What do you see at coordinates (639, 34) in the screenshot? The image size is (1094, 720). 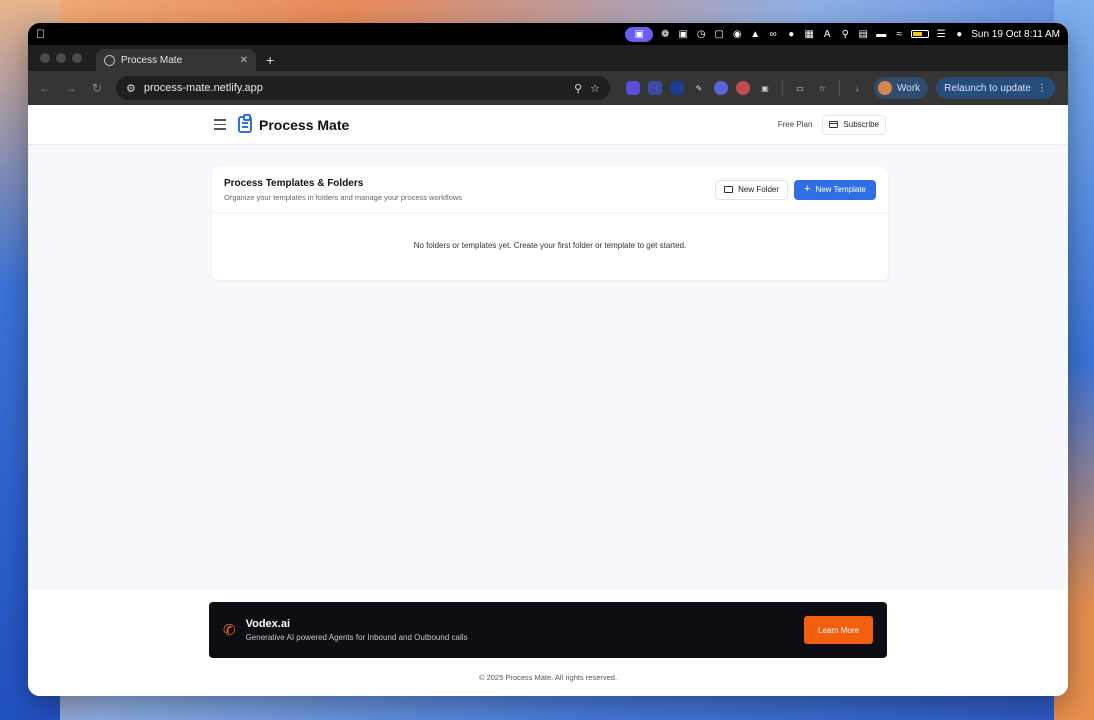 I see `screen-share-icon: ▣` at bounding box center [639, 34].